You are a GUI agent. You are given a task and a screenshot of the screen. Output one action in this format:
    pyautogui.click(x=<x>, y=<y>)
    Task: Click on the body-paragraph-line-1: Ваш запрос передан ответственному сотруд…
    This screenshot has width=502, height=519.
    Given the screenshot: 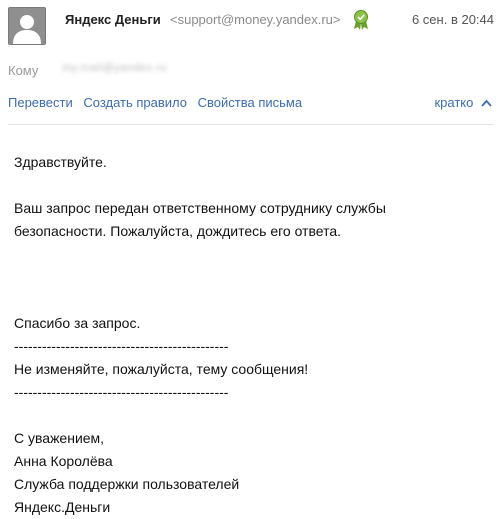 What is the action you would take?
    pyautogui.click(x=200, y=208)
    